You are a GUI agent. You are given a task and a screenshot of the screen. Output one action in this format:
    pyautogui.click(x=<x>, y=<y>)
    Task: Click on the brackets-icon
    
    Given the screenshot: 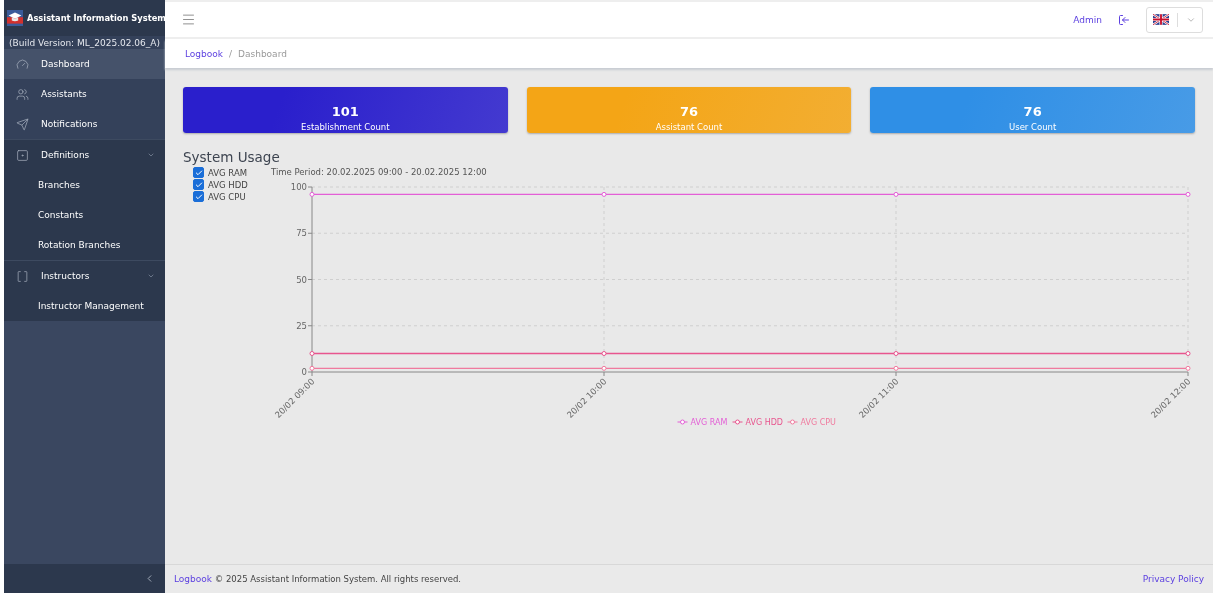 What is the action you would take?
    pyautogui.click(x=22, y=276)
    